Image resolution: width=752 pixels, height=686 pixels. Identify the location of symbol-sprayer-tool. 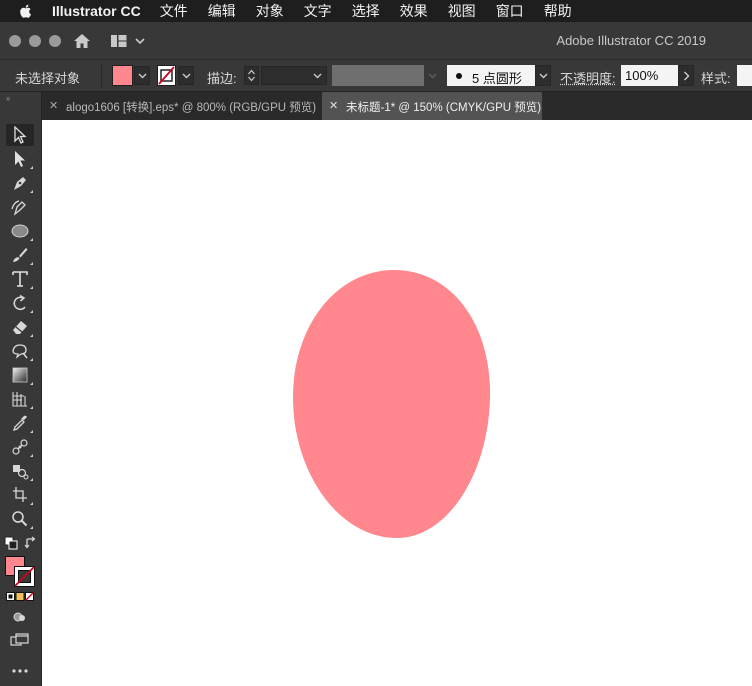
(20, 471).